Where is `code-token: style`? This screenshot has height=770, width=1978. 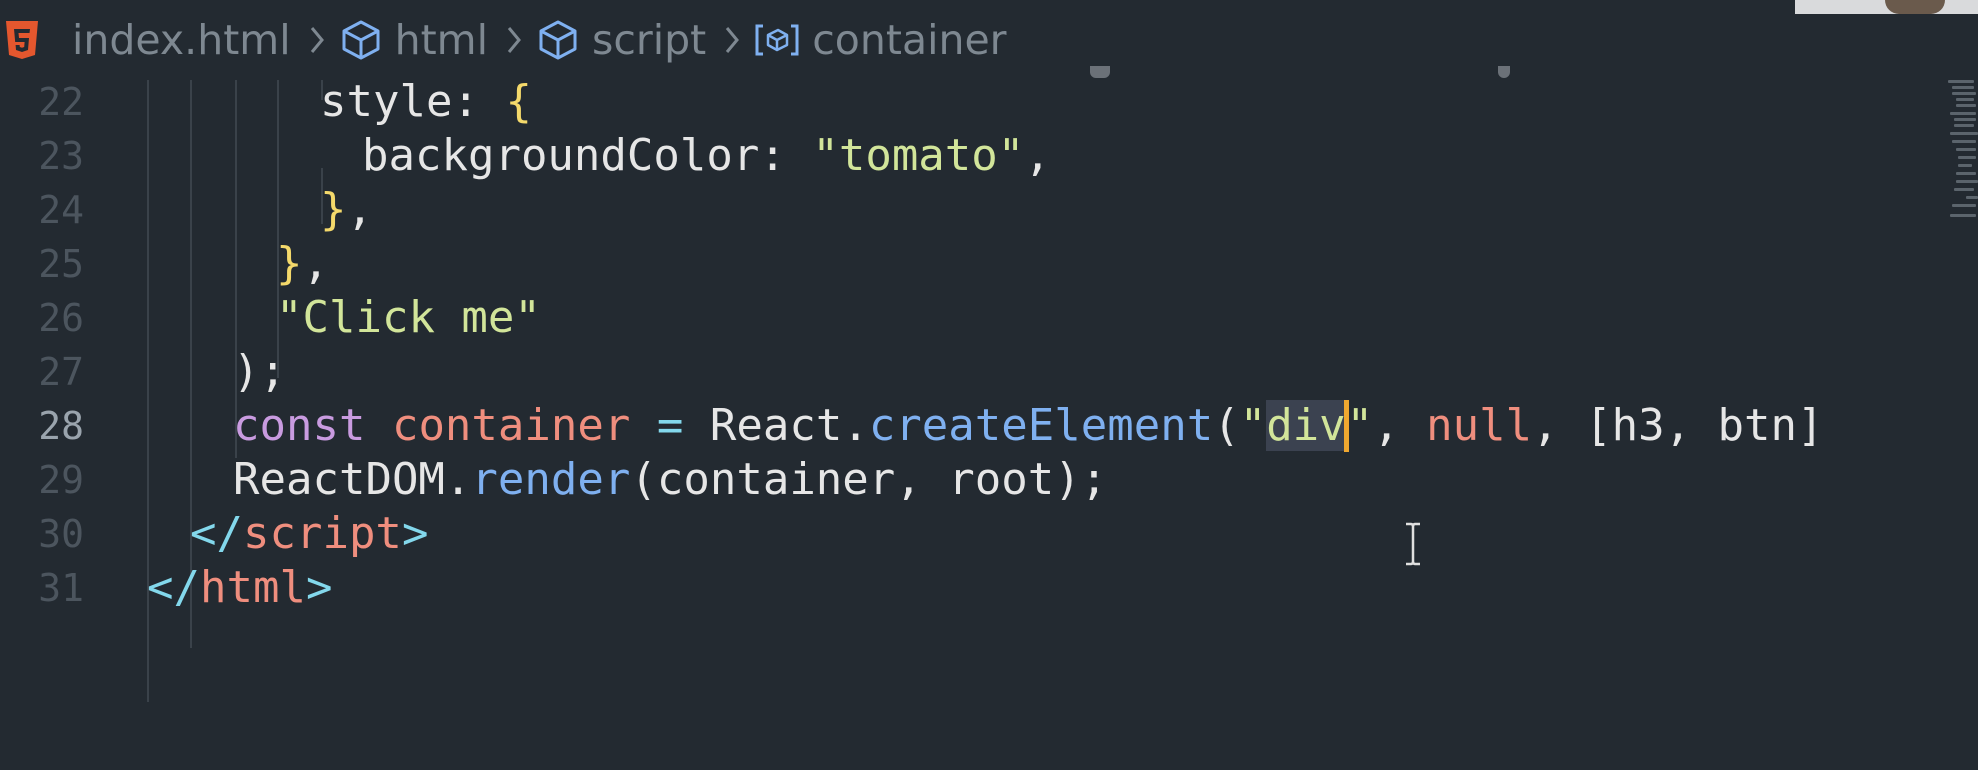 code-token: style is located at coordinates (386, 101).